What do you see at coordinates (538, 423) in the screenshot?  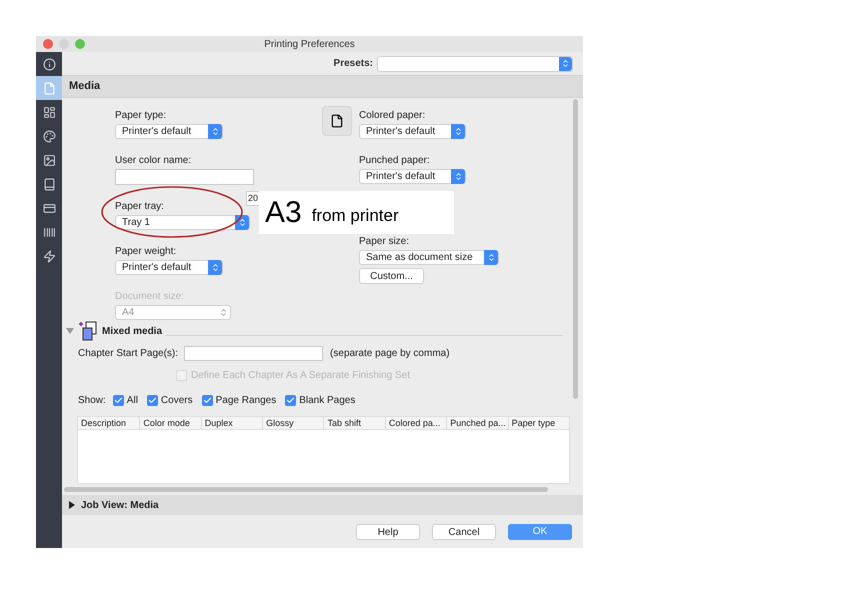 I see `column-header: Paper type` at bounding box center [538, 423].